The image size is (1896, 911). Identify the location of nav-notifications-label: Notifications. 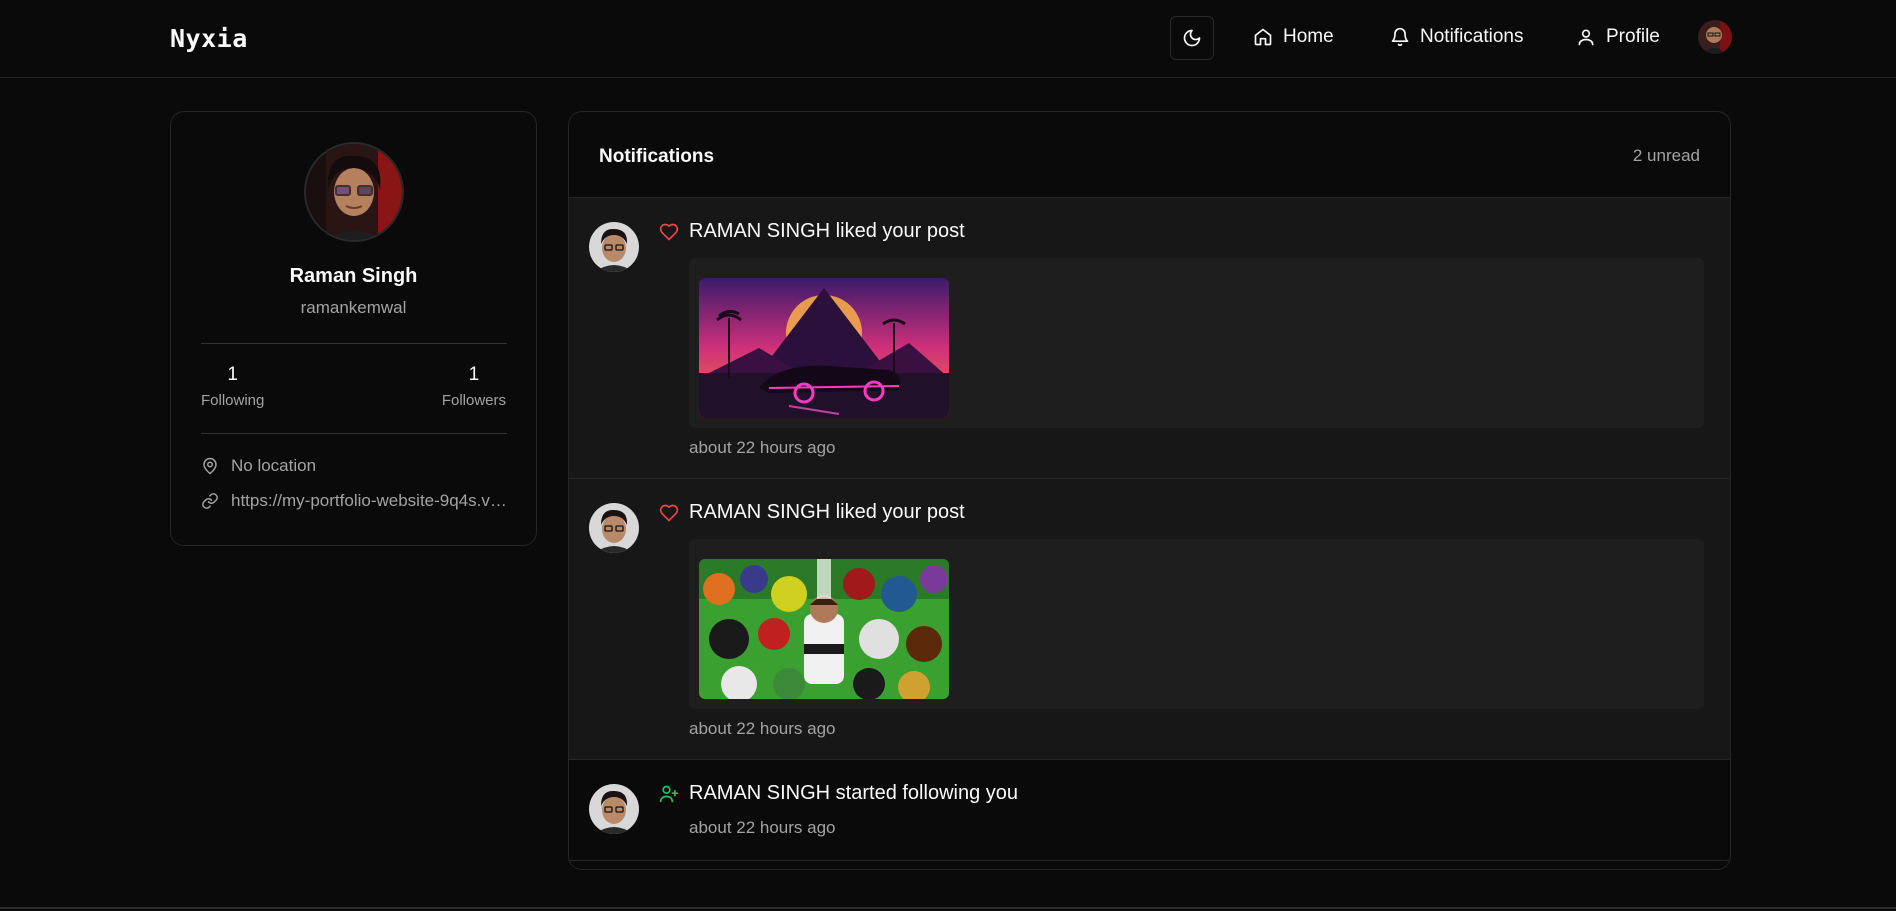
(1472, 36).